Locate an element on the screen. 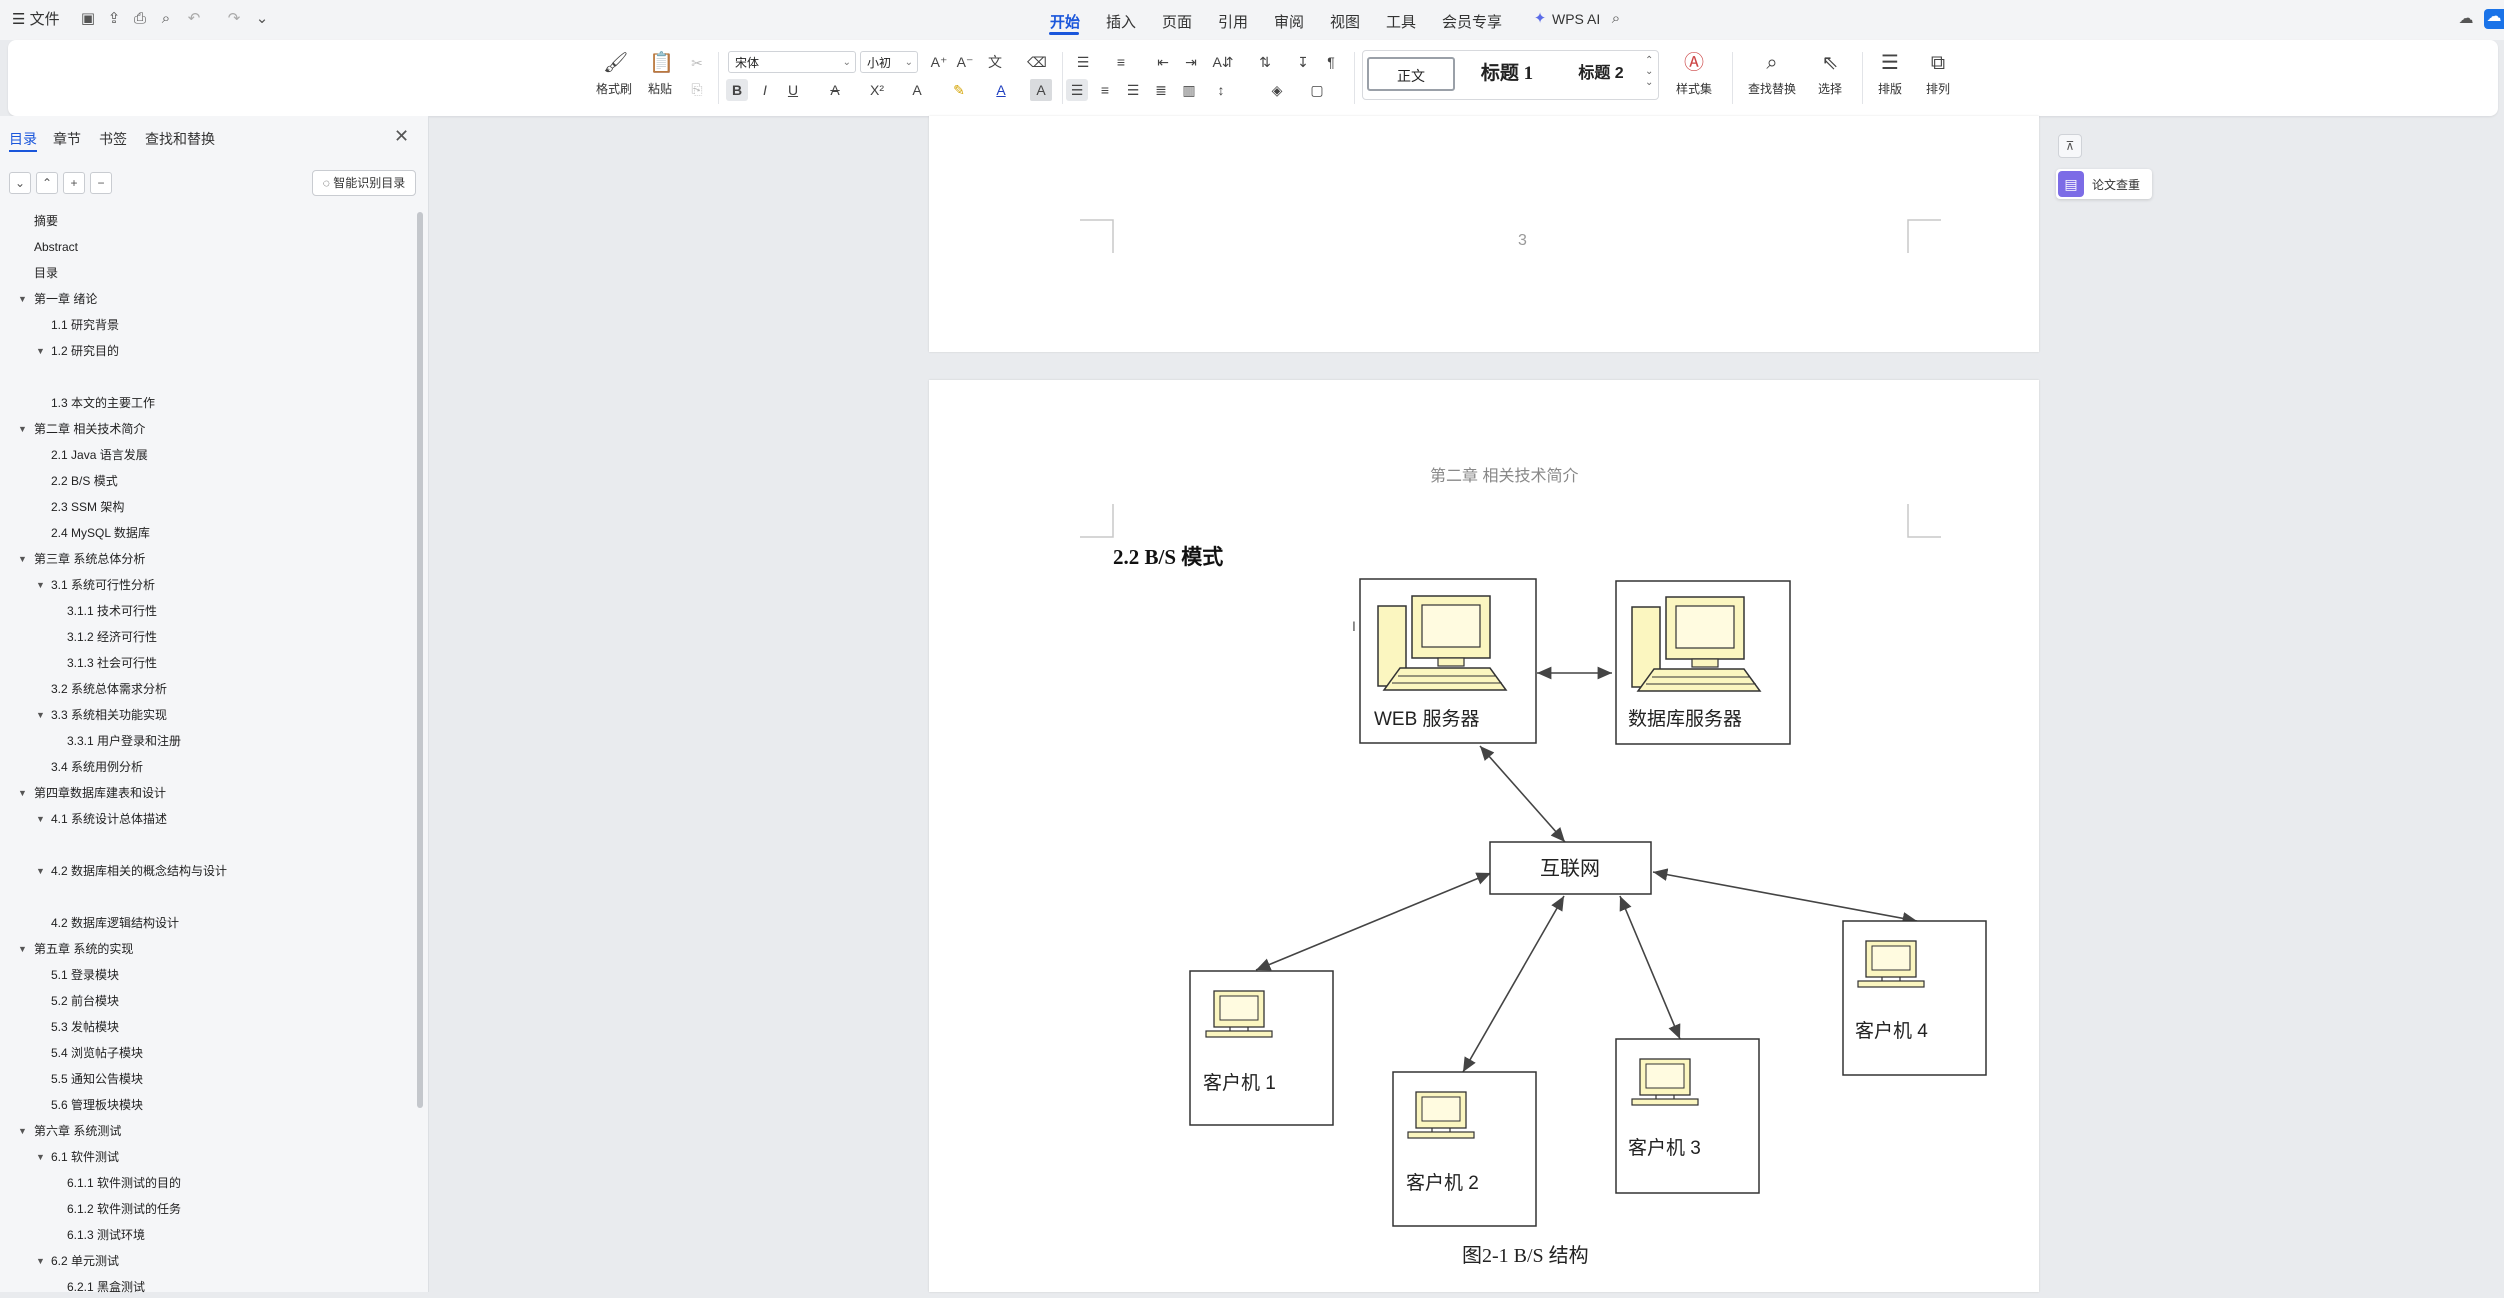  client-4-label: 客户机 4 is located at coordinates (1891, 1031).